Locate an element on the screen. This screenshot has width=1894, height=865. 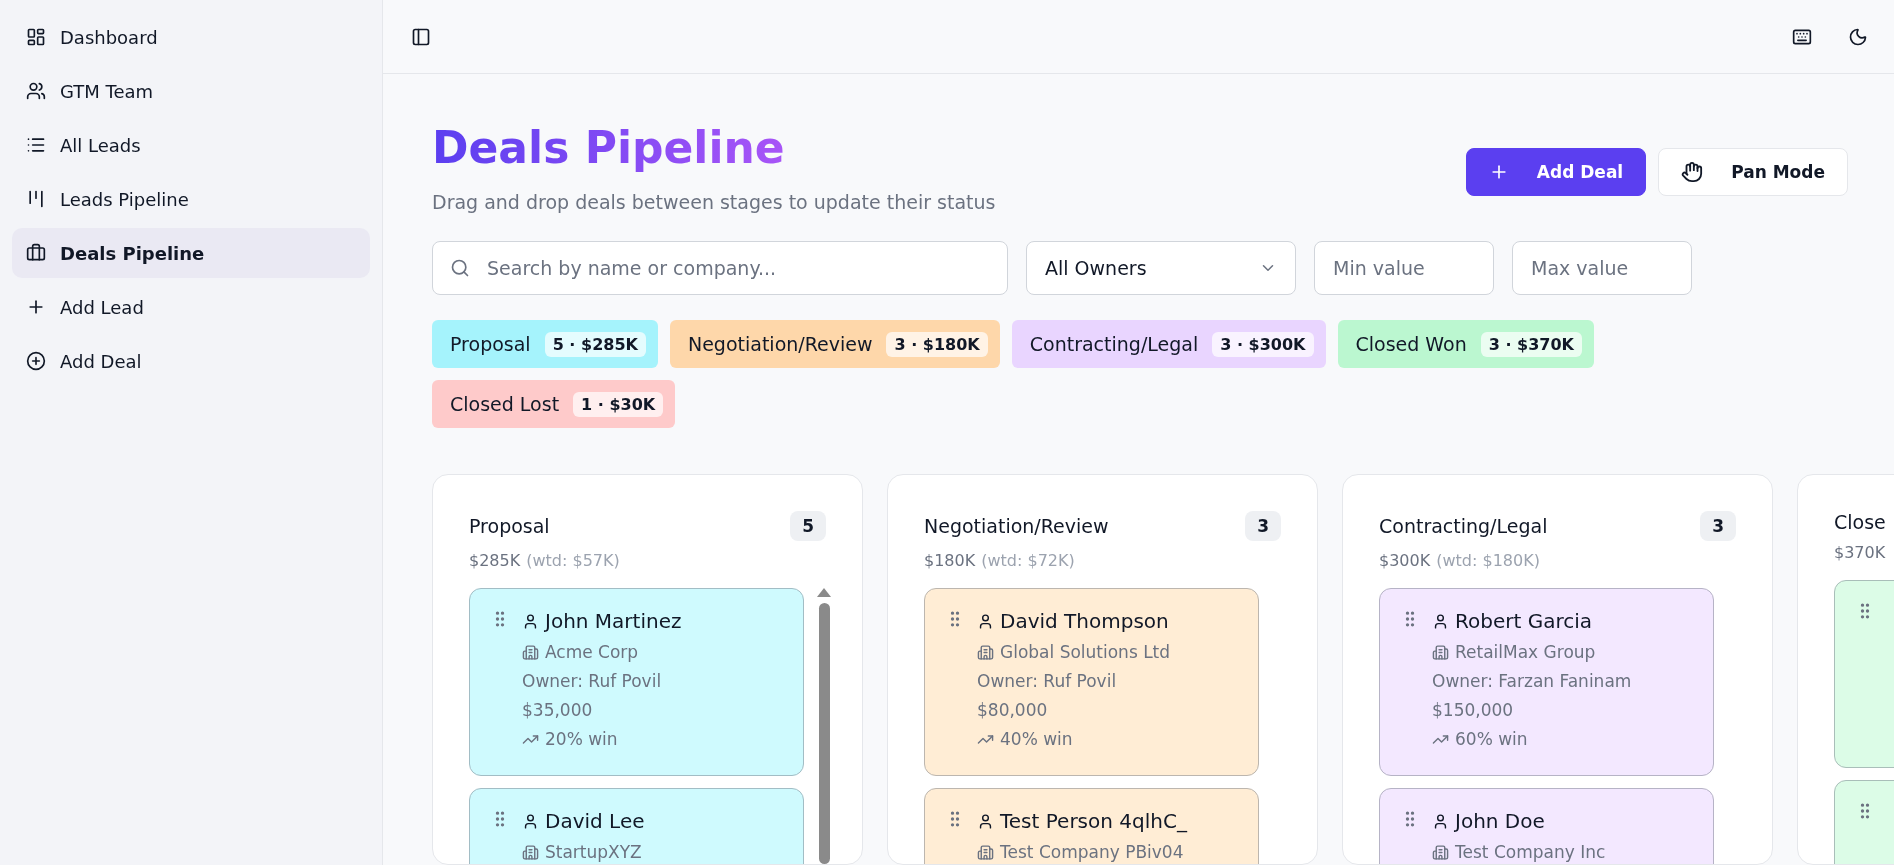
stage-summary: 3 · $180K is located at coordinates (937, 344).